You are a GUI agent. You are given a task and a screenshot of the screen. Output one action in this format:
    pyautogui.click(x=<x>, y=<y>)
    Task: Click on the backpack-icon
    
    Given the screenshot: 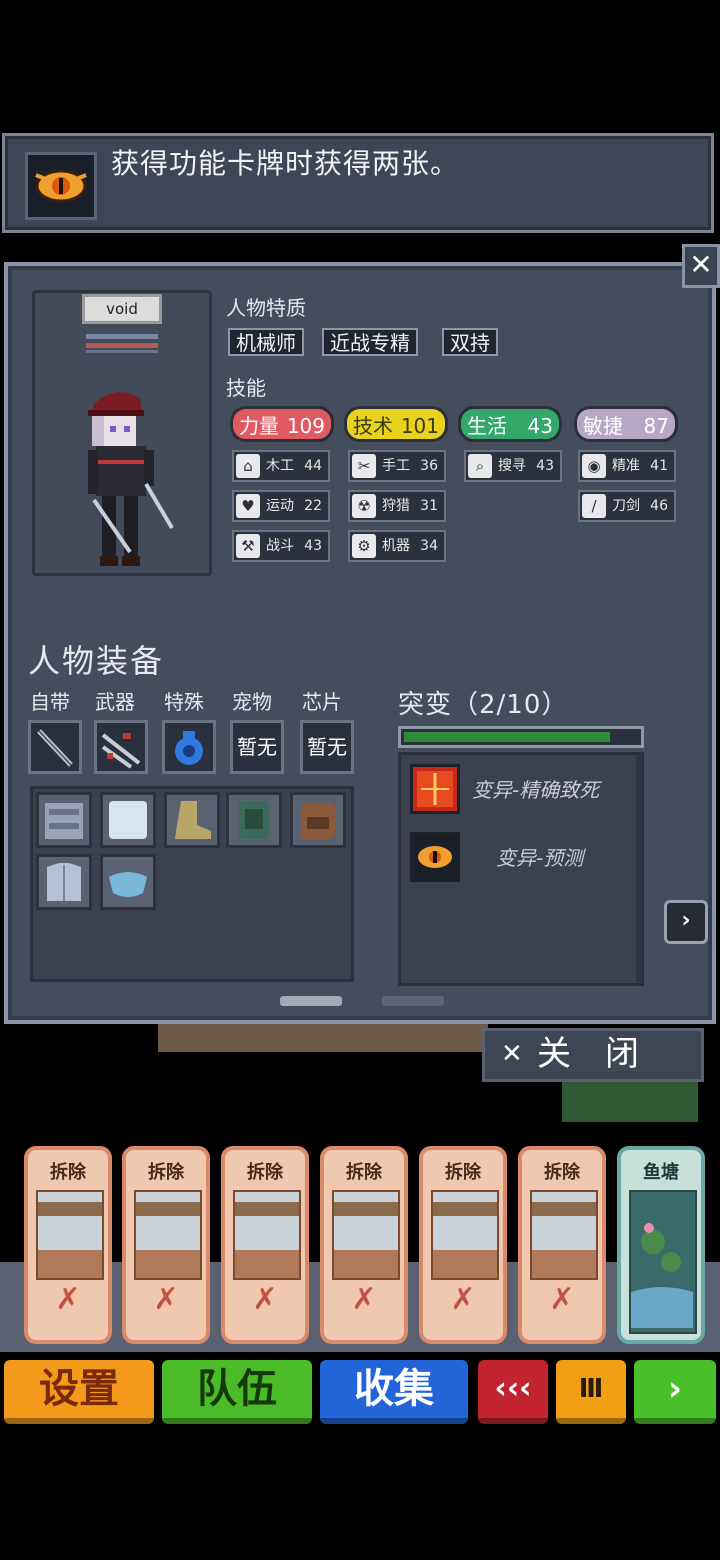 What is the action you would take?
    pyautogui.click(x=318, y=821)
    